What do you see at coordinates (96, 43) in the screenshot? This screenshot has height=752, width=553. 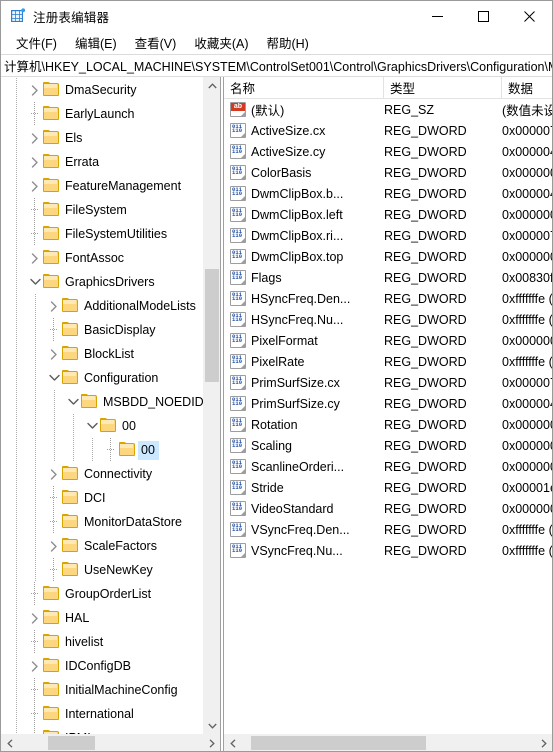 I see `menu-edit: 编辑(E)` at bounding box center [96, 43].